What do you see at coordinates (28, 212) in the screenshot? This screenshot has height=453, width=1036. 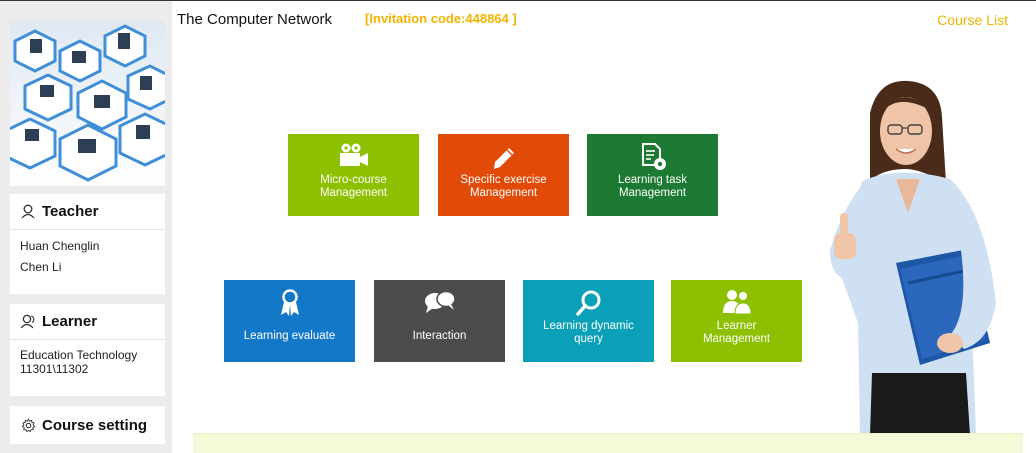 I see `person-icon` at bounding box center [28, 212].